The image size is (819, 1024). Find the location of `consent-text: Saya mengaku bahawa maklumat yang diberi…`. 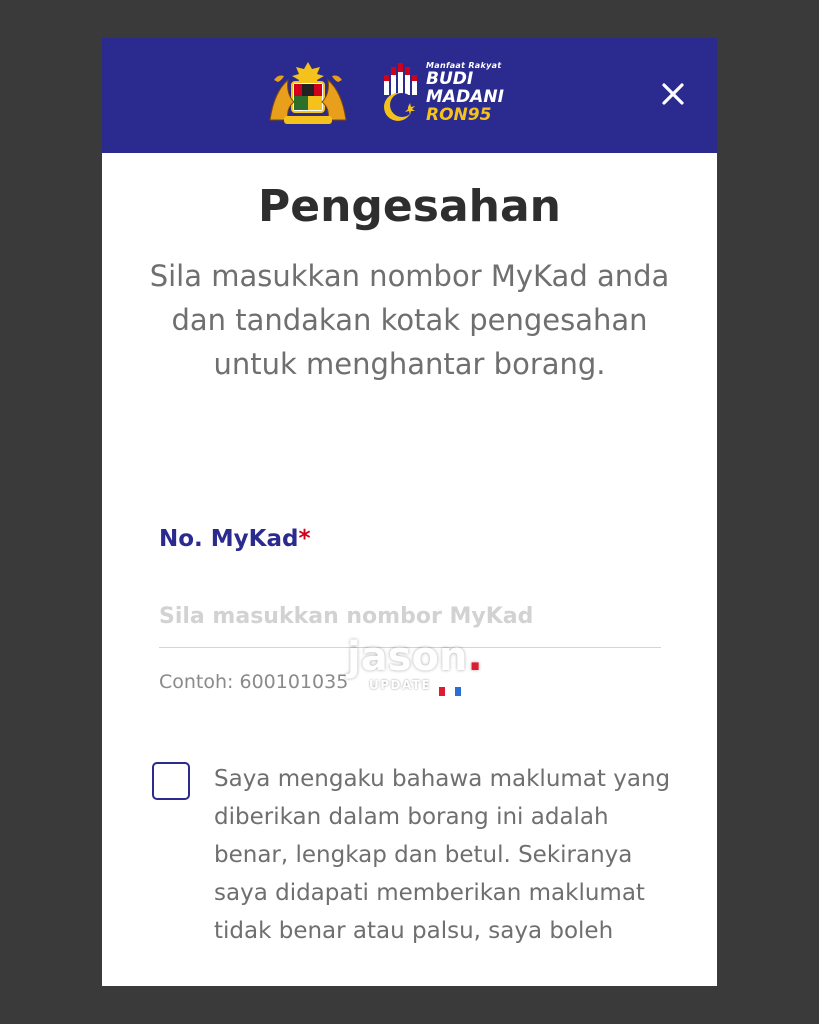

consent-text: Saya mengaku bahawa maklumat yang diberi… is located at coordinates (442, 855).